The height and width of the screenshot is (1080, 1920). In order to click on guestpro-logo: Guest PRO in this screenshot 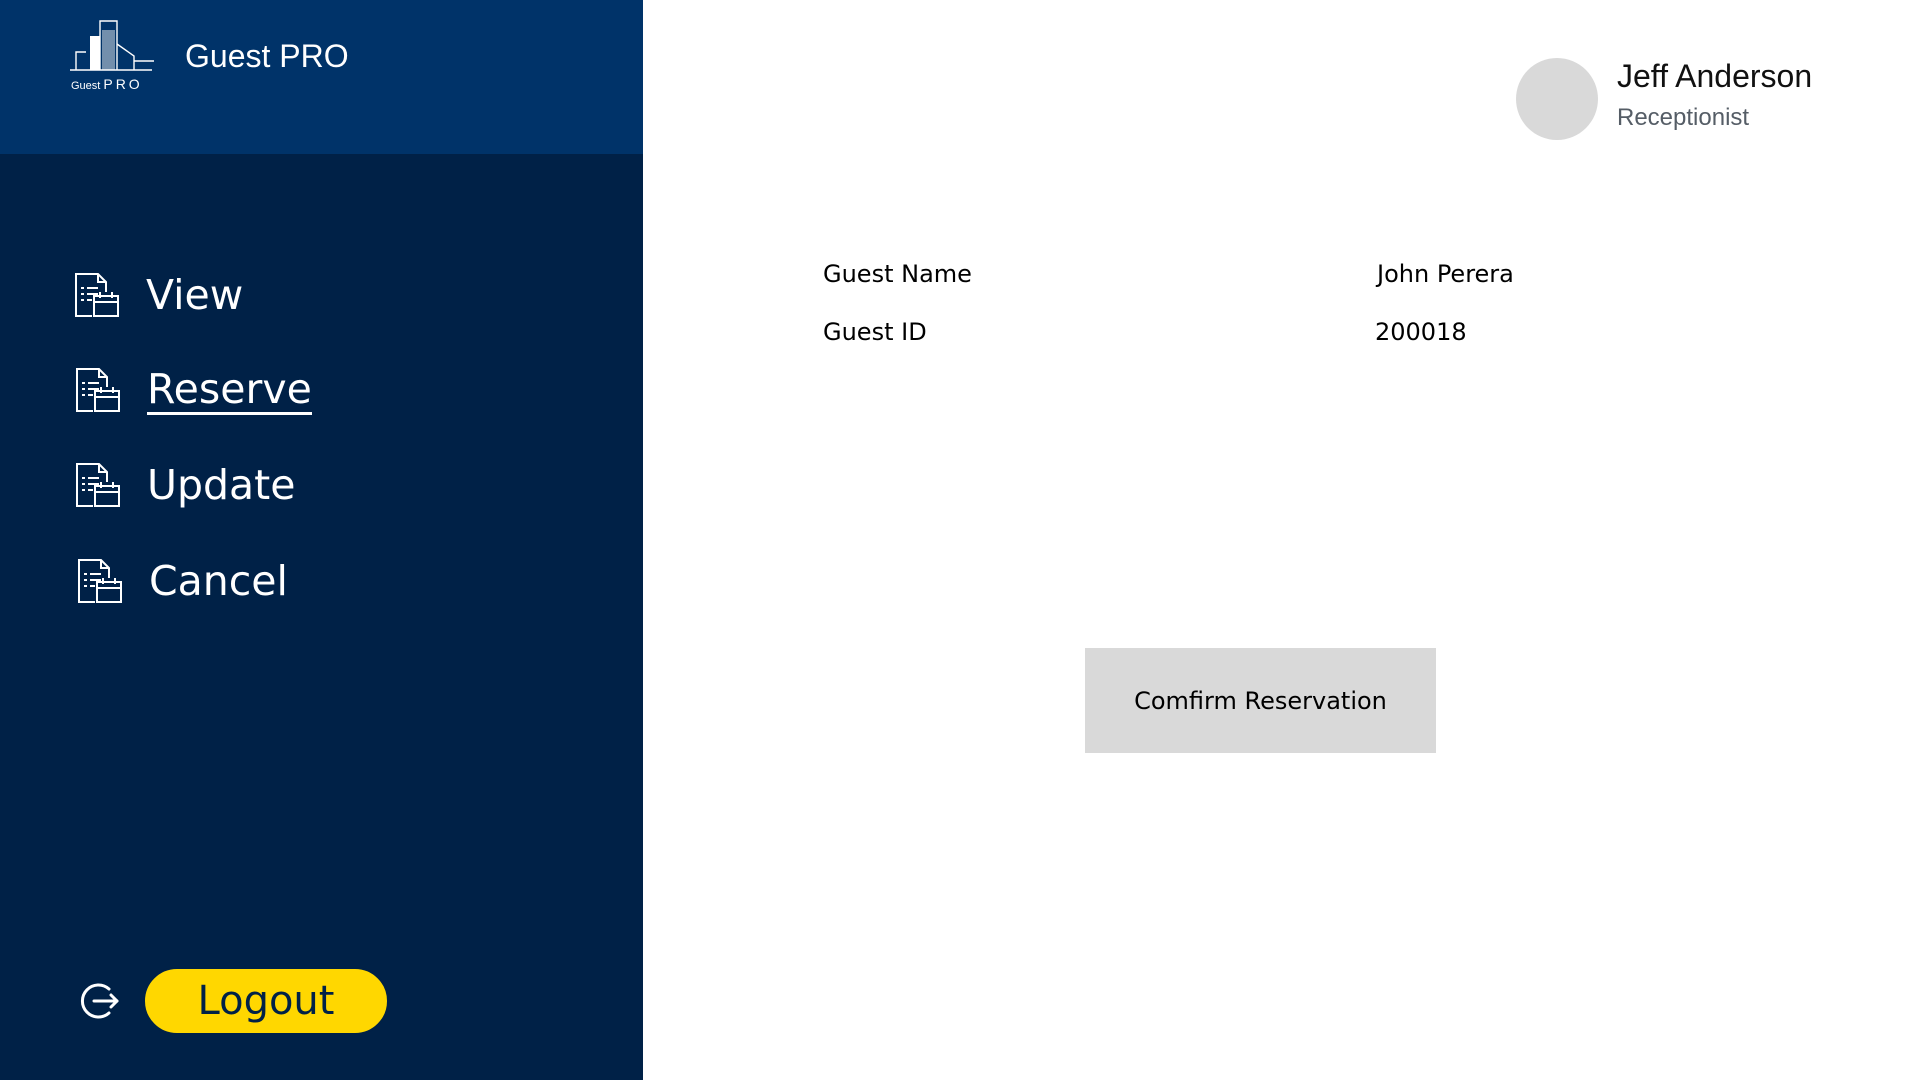, I will do `click(112, 57)`.